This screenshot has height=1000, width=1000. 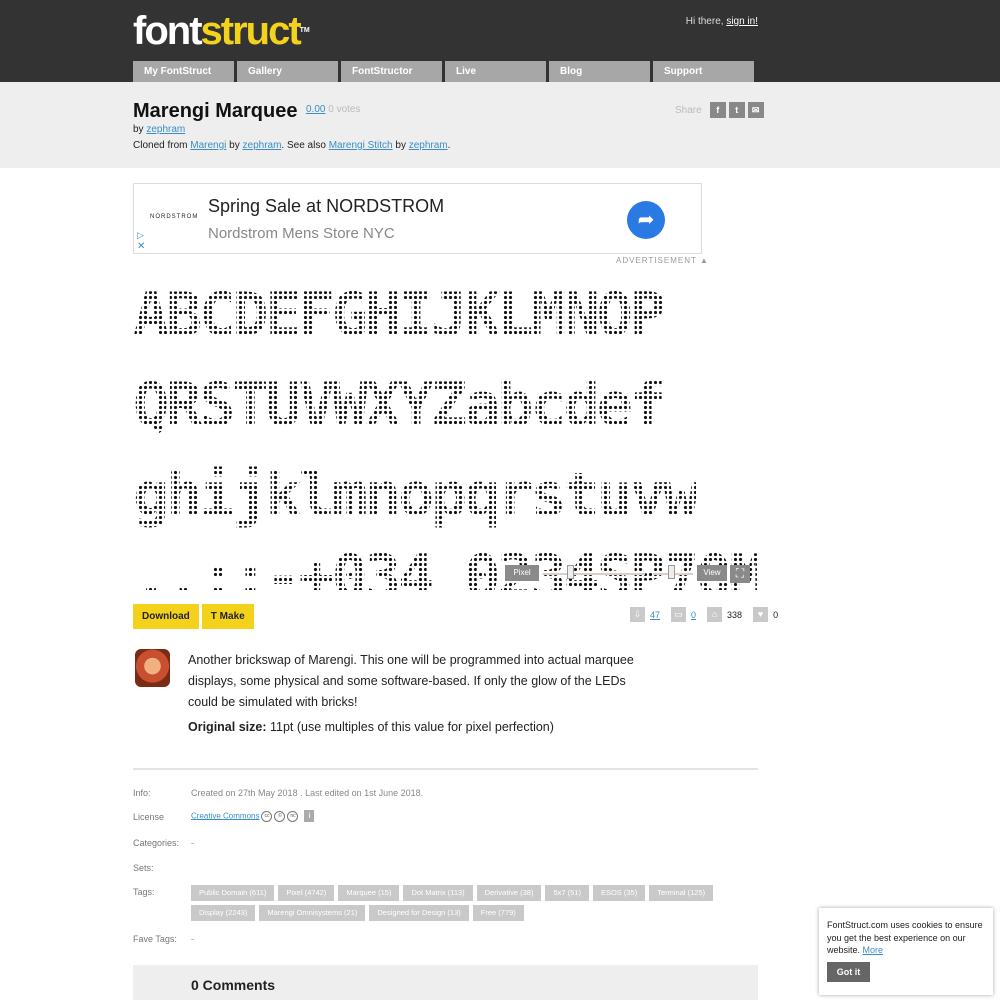 I want to click on adchoices-icon: ▷, so click(x=140, y=235).